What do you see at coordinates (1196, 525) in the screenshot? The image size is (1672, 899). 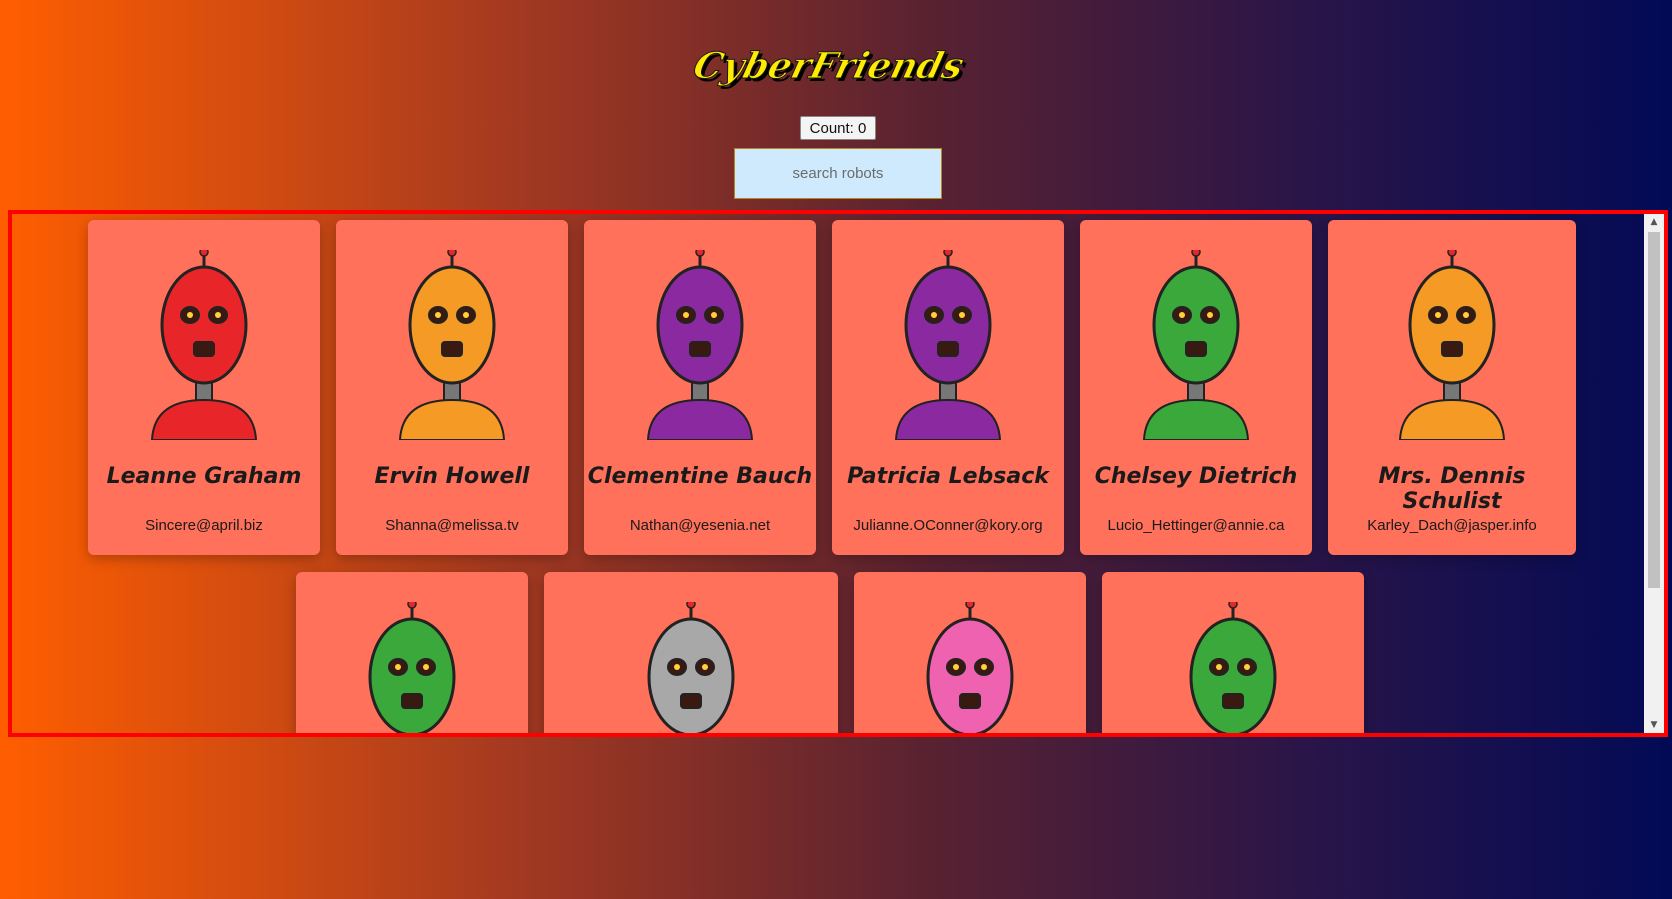 I see `robot-email: Lucio_Hettinger@annie.ca` at bounding box center [1196, 525].